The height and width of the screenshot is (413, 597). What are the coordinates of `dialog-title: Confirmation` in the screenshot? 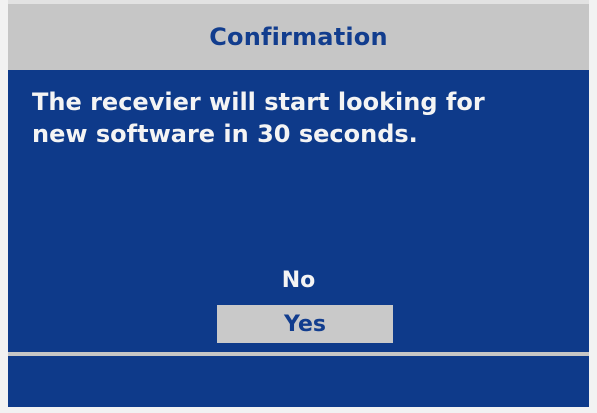 It's located at (298, 37).